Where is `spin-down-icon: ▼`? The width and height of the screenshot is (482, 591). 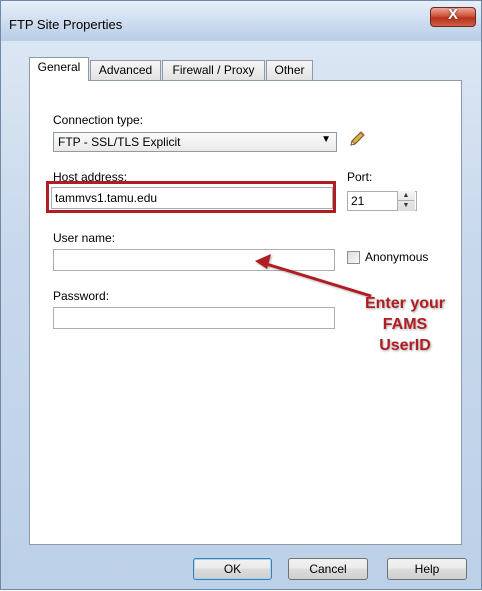 spin-down-icon: ▼ is located at coordinates (406, 205).